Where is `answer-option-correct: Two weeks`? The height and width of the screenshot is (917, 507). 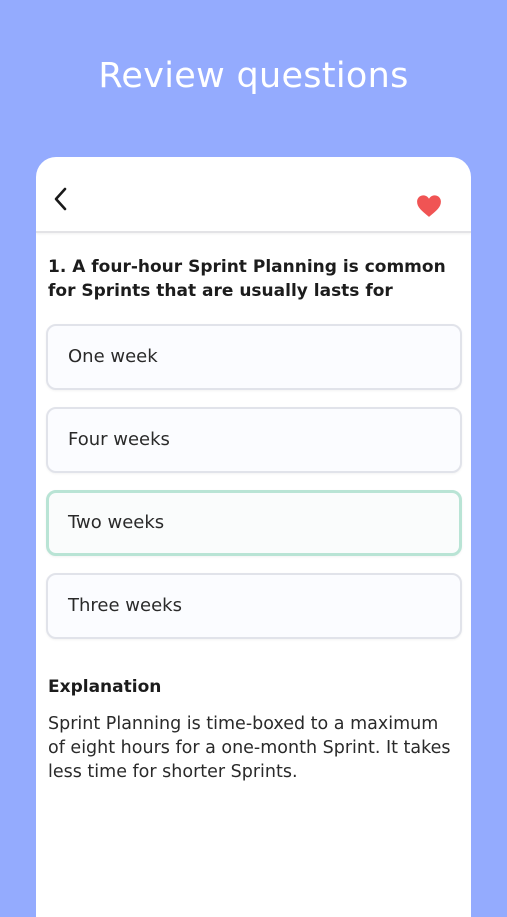 answer-option-correct: Two weeks is located at coordinates (254, 523).